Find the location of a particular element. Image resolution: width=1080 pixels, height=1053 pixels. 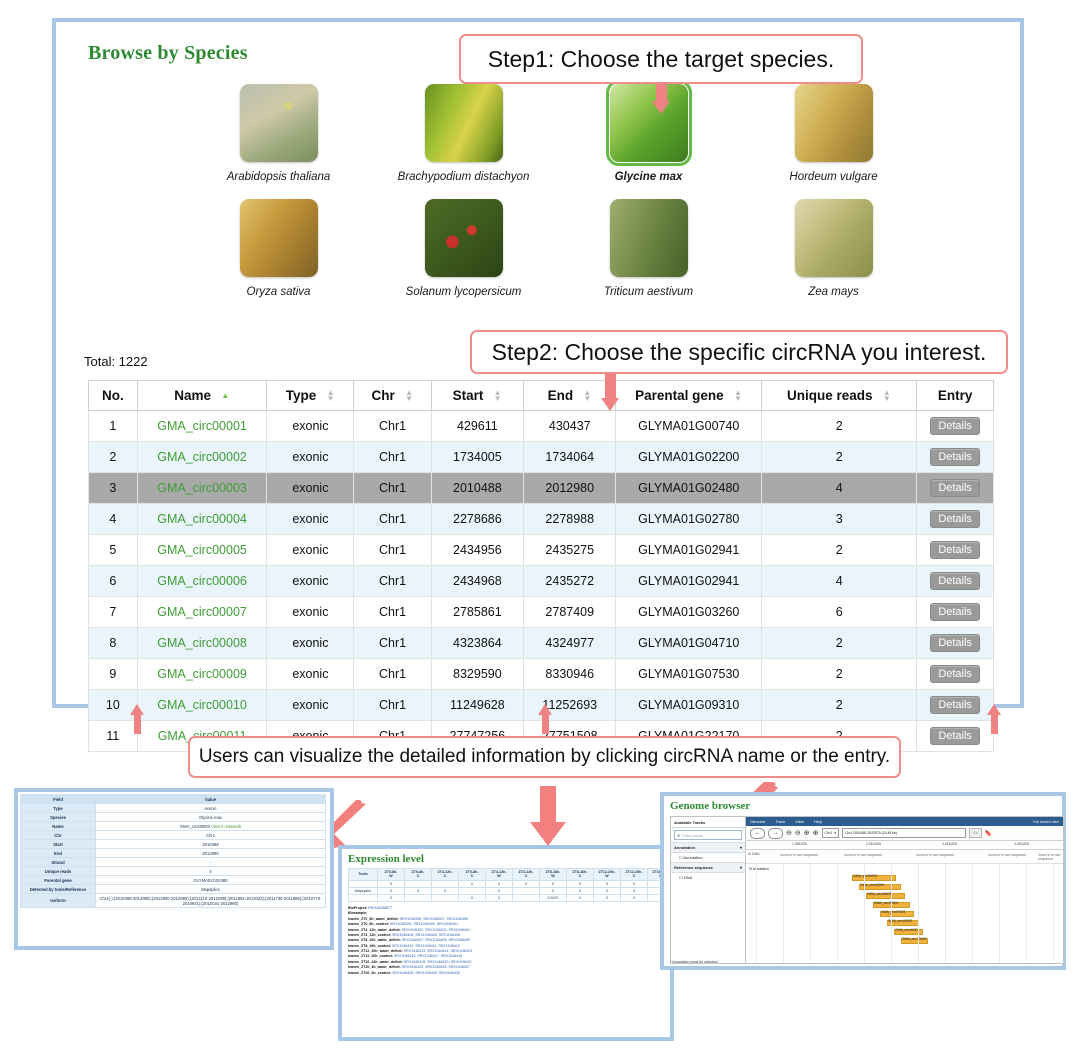

circrna-name-link: GMA_circ00004 is located at coordinates (202, 519).